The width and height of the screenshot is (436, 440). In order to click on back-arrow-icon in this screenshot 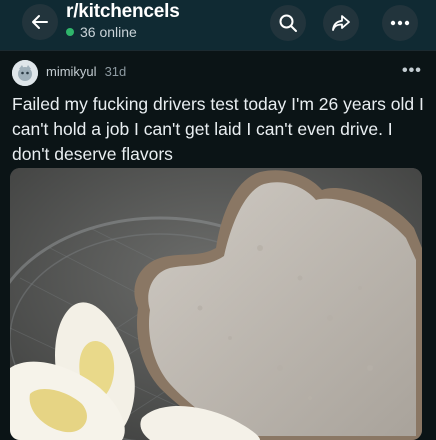, I will do `click(40, 22)`.